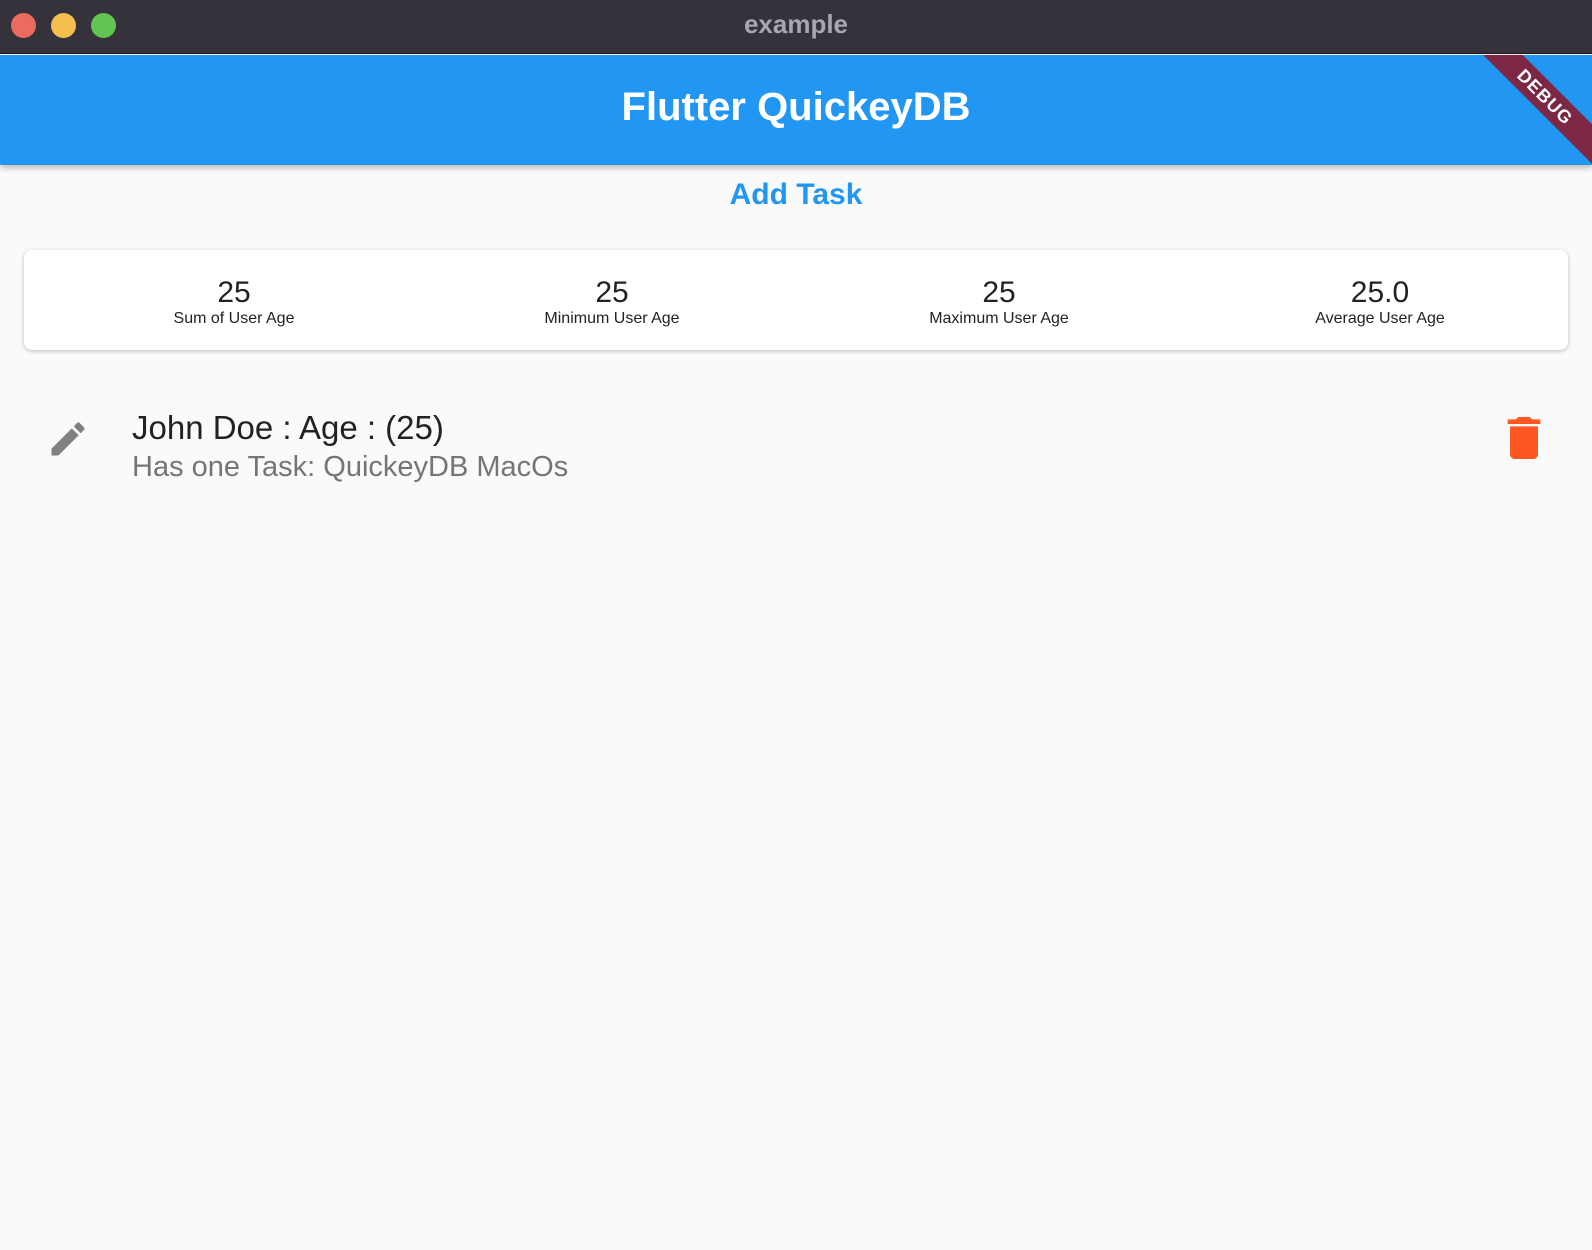  What do you see at coordinates (1380, 318) in the screenshot?
I see `stat-label: Average User Age` at bounding box center [1380, 318].